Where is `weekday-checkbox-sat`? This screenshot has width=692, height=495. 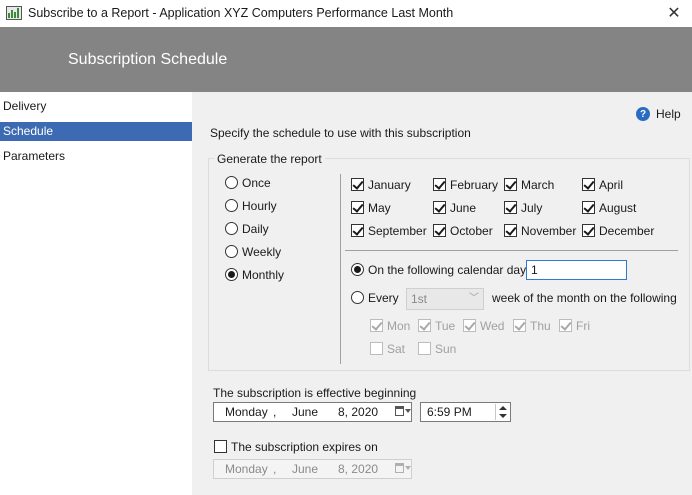
weekday-checkbox-sat is located at coordinates (376, 348).